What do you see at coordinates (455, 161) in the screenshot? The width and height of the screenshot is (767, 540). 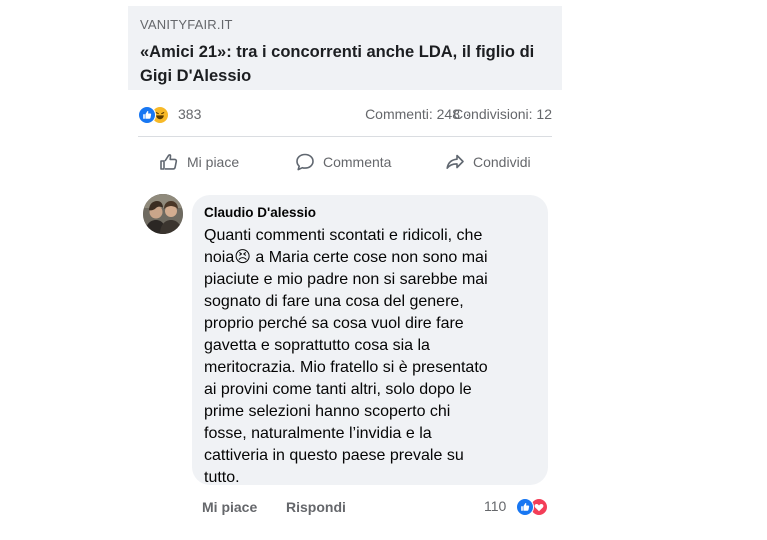 I see `share-arrow-icon` at bounding box center [455, 161].